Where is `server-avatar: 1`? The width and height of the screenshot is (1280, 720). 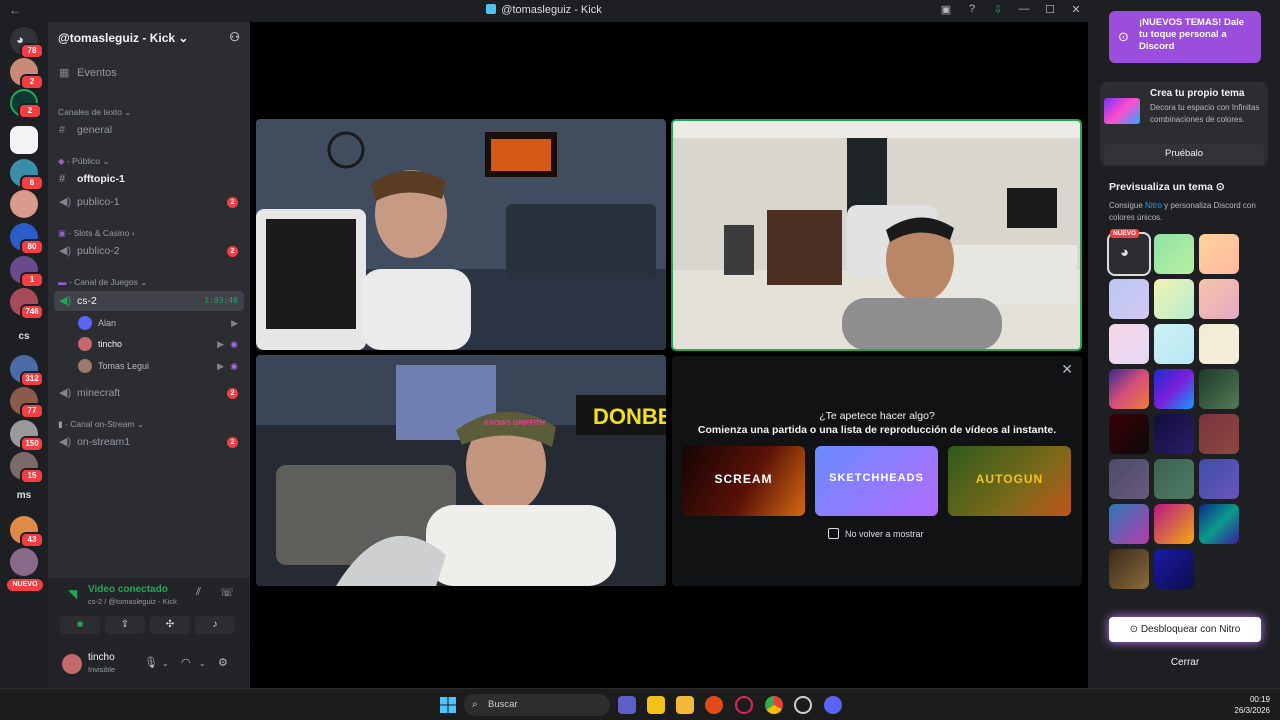
server-avatar: 1 is located at coordinates (27, 272).